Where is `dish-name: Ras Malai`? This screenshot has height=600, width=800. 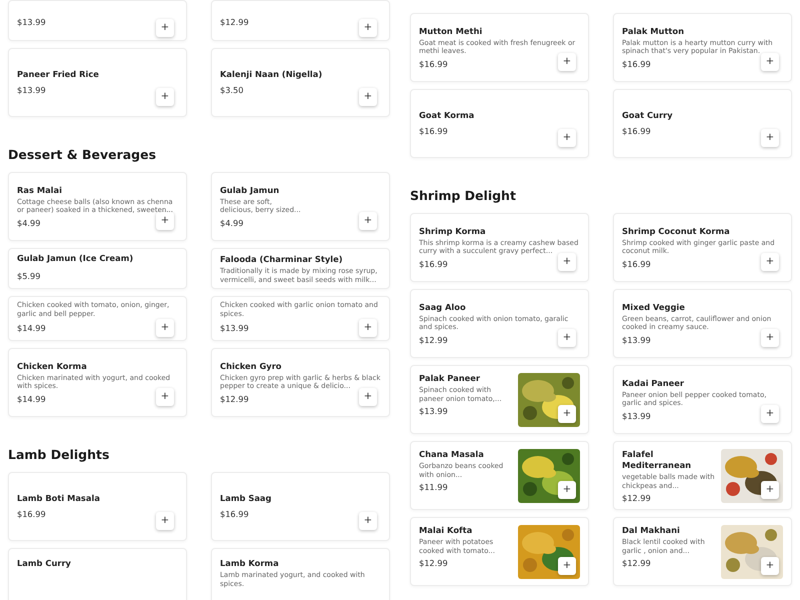 dish-name: Ras Malai is located at coordinates (39, 190).